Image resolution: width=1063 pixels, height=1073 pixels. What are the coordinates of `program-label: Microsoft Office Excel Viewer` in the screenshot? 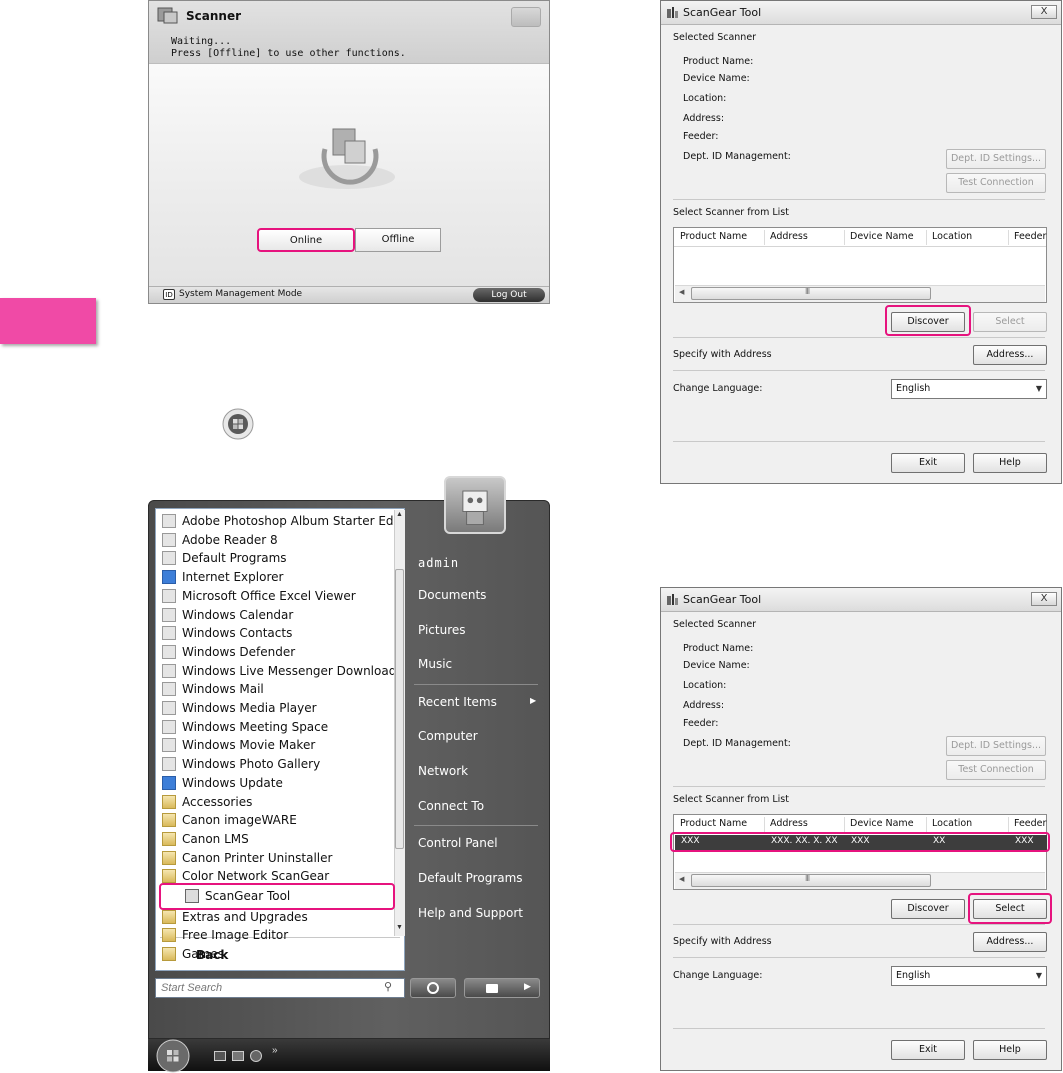 It's located at (269, 595).